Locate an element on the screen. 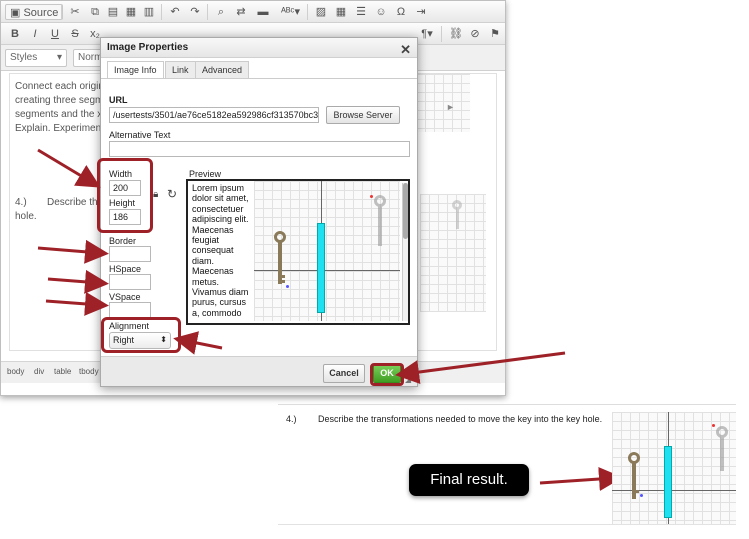  arrow-to-size is located at coordinates (69, 168).